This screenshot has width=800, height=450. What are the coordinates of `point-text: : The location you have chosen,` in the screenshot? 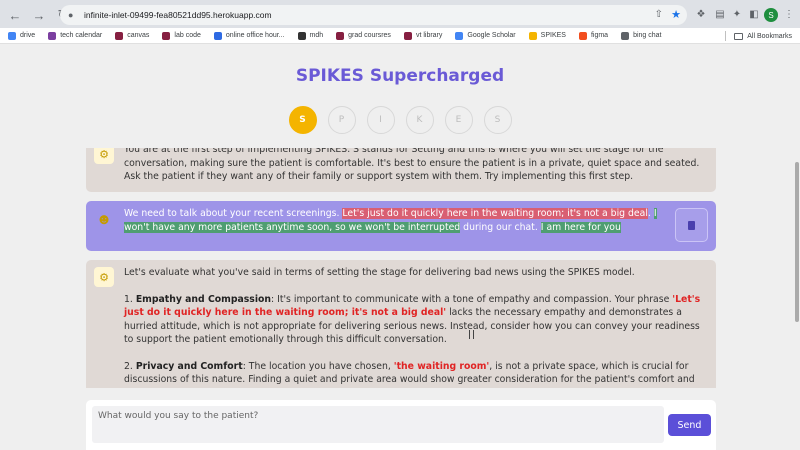 It's located at (318, 366).